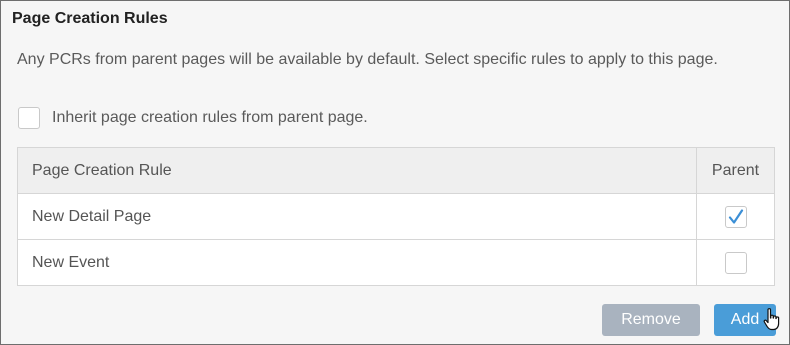 Image resolution: width=790 pixels, height=345 pixels. What do you see at coordinates (735, 170) in the screenshot?
I see `column-header-parent: Parent` at bounding box center [735, 170].